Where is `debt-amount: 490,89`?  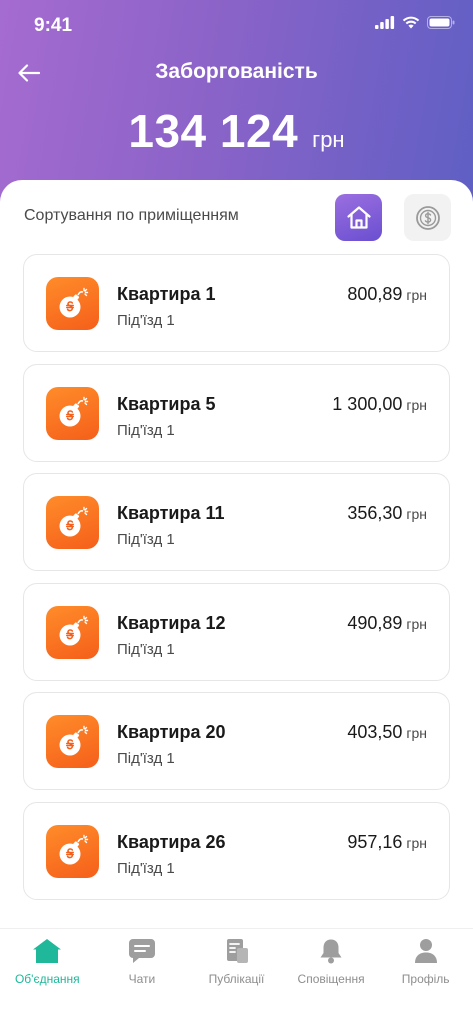
debt-amount: 490,89 is located at coordinates (375, 622).